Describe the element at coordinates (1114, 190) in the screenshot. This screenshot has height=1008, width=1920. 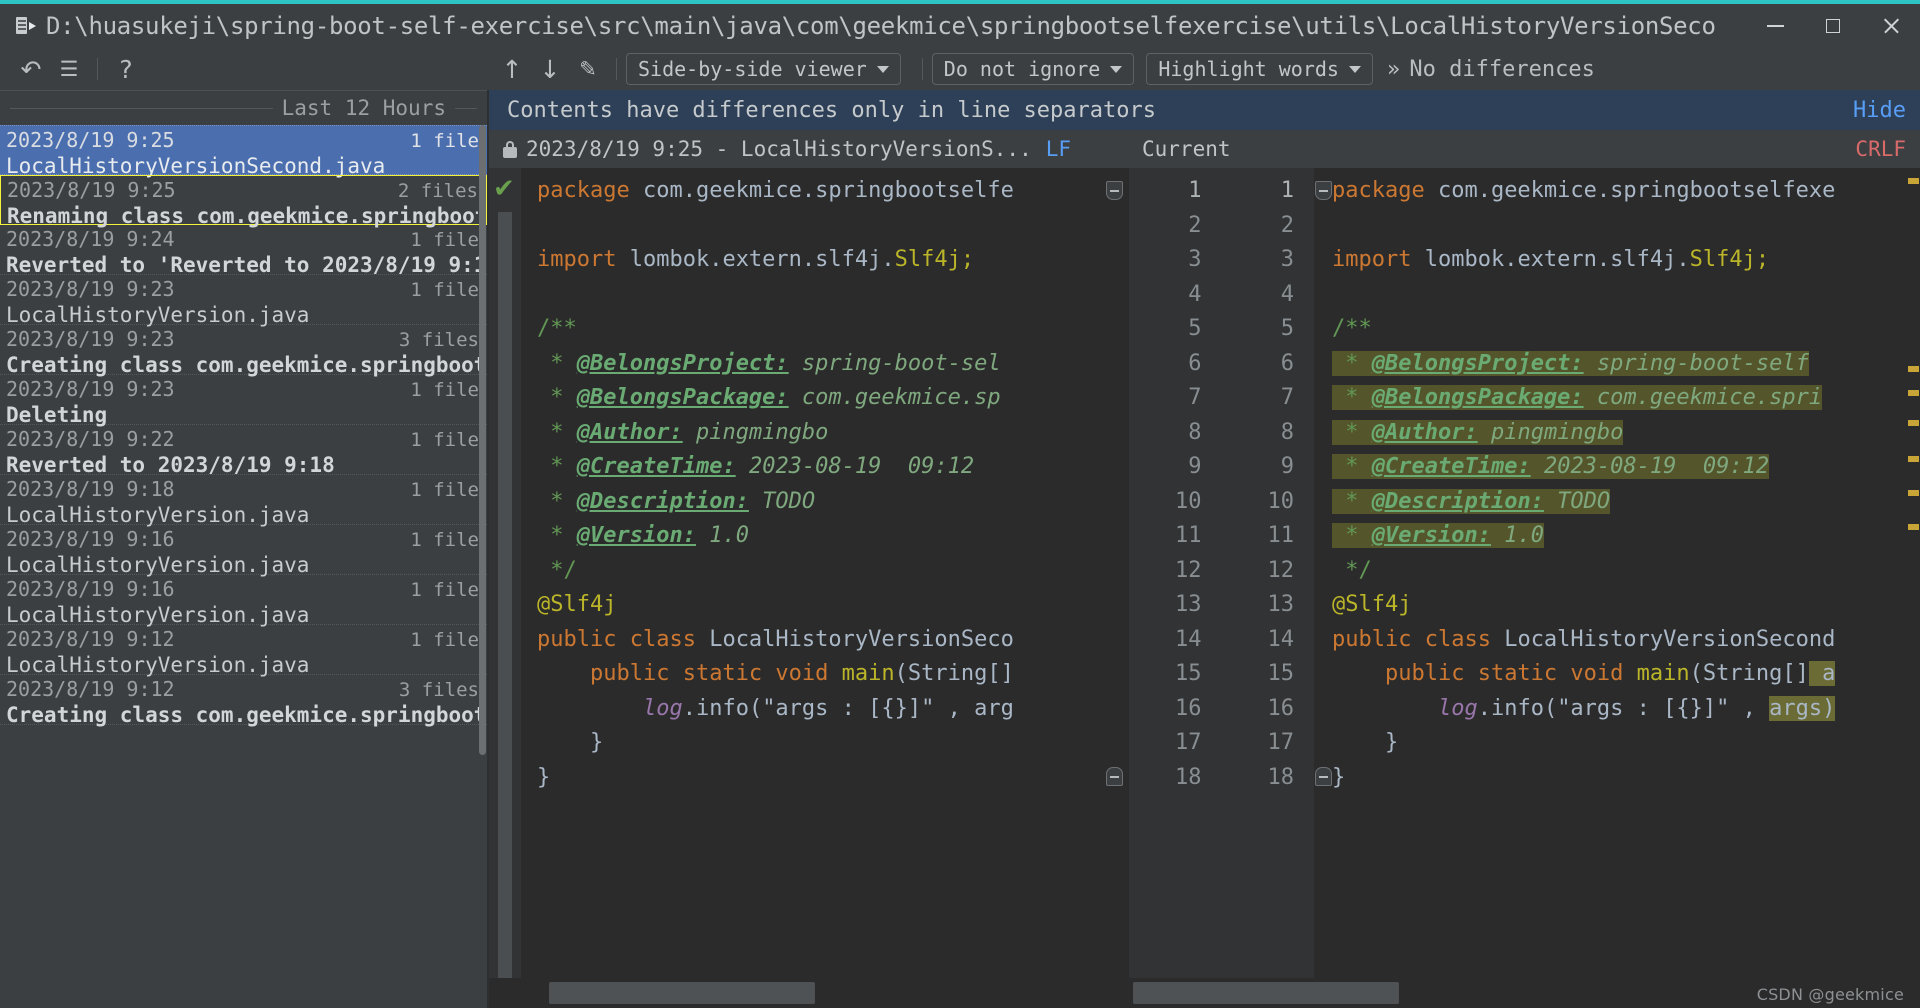
I see `fold-marker-top-left` at that location.